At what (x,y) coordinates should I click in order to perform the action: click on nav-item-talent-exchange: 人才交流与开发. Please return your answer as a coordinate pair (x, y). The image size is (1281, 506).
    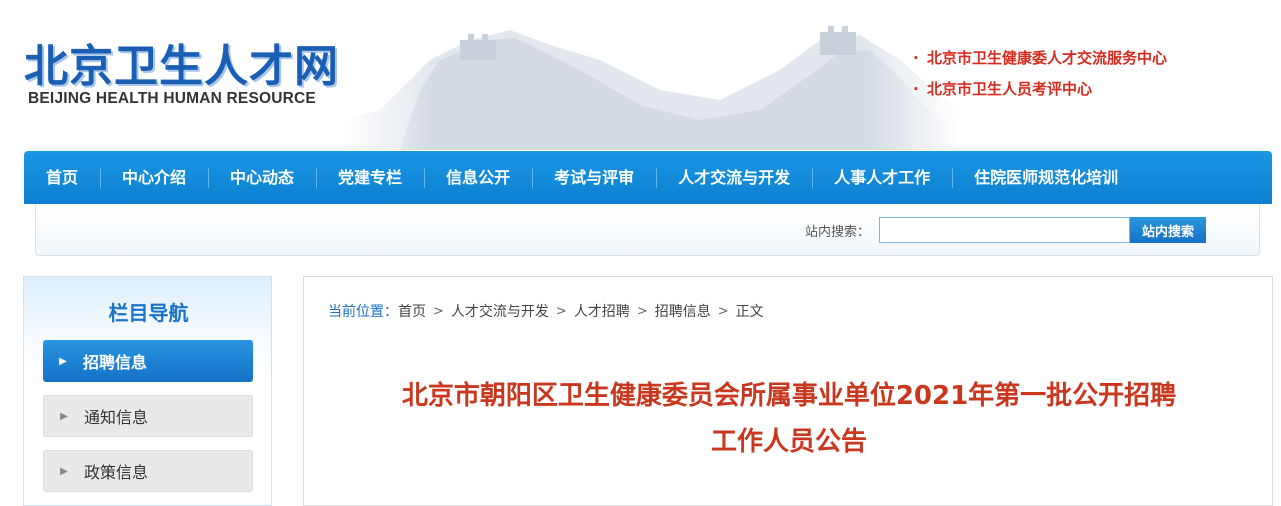
    Looking at the image, I should click on (734, 177).